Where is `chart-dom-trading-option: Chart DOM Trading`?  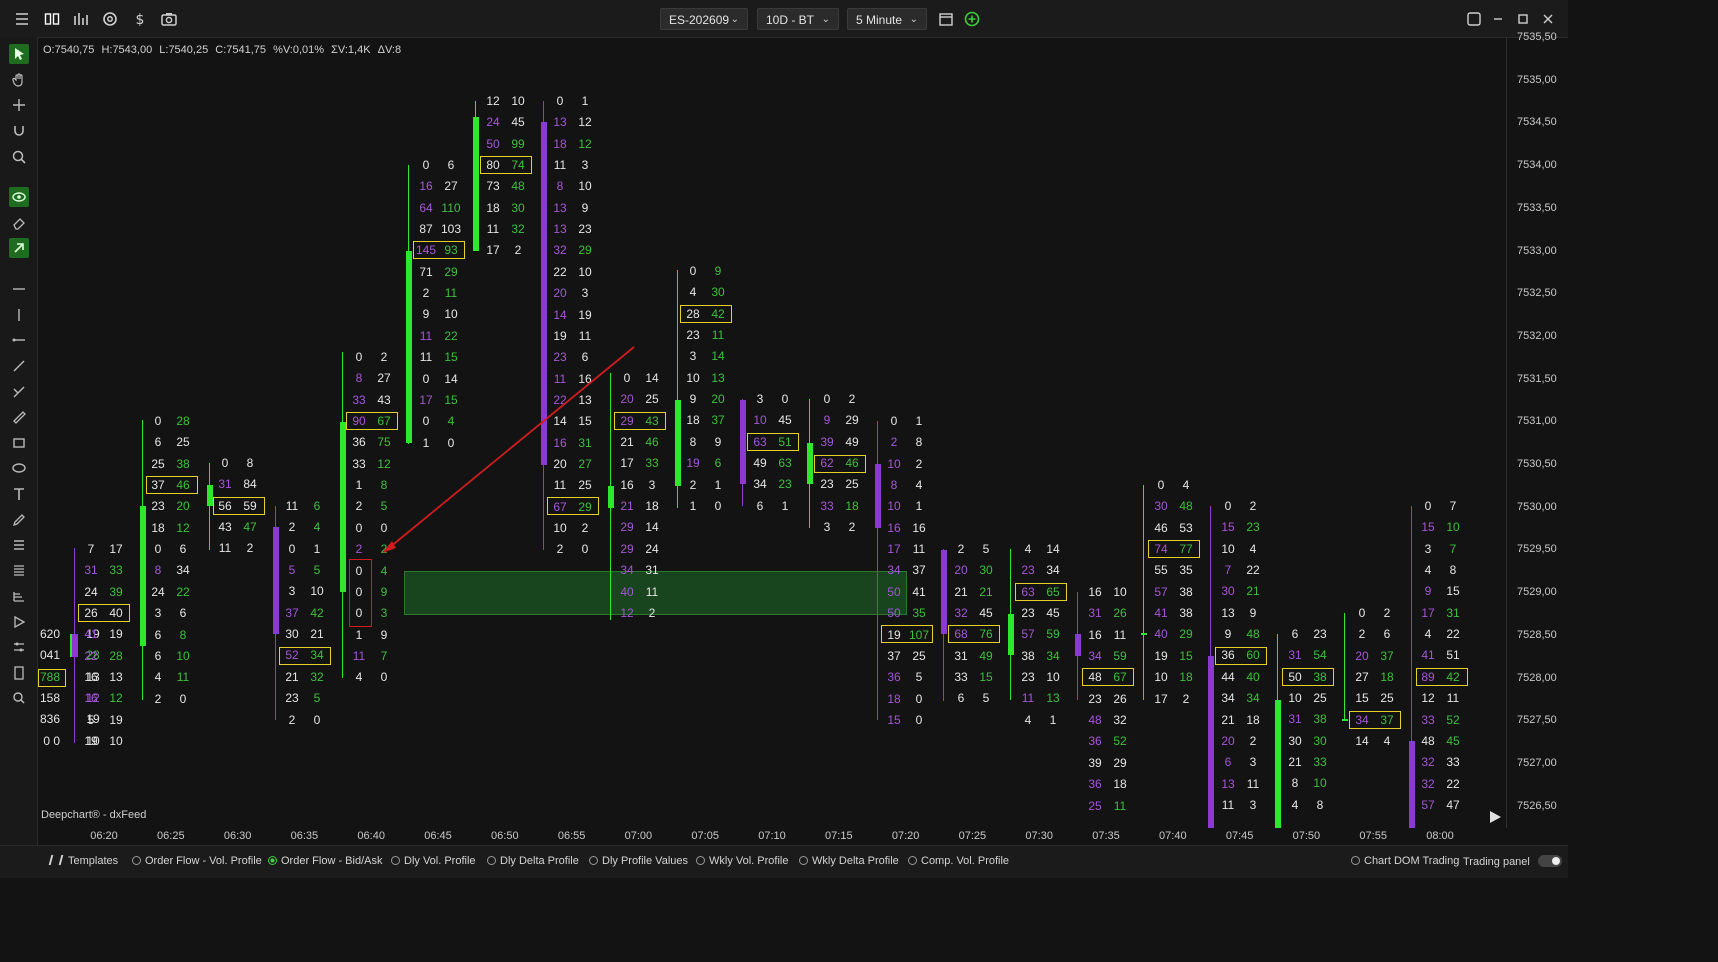
chart-dom-trading-option: Chart DOM Trading is located at coordinates (1405, 861).